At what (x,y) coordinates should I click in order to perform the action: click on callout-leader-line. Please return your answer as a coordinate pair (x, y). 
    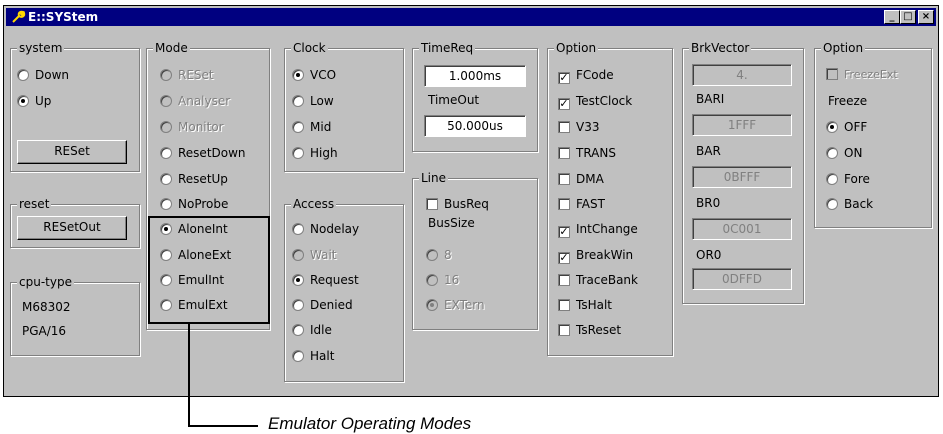
    Looking at the image, I should click on (223, 375).